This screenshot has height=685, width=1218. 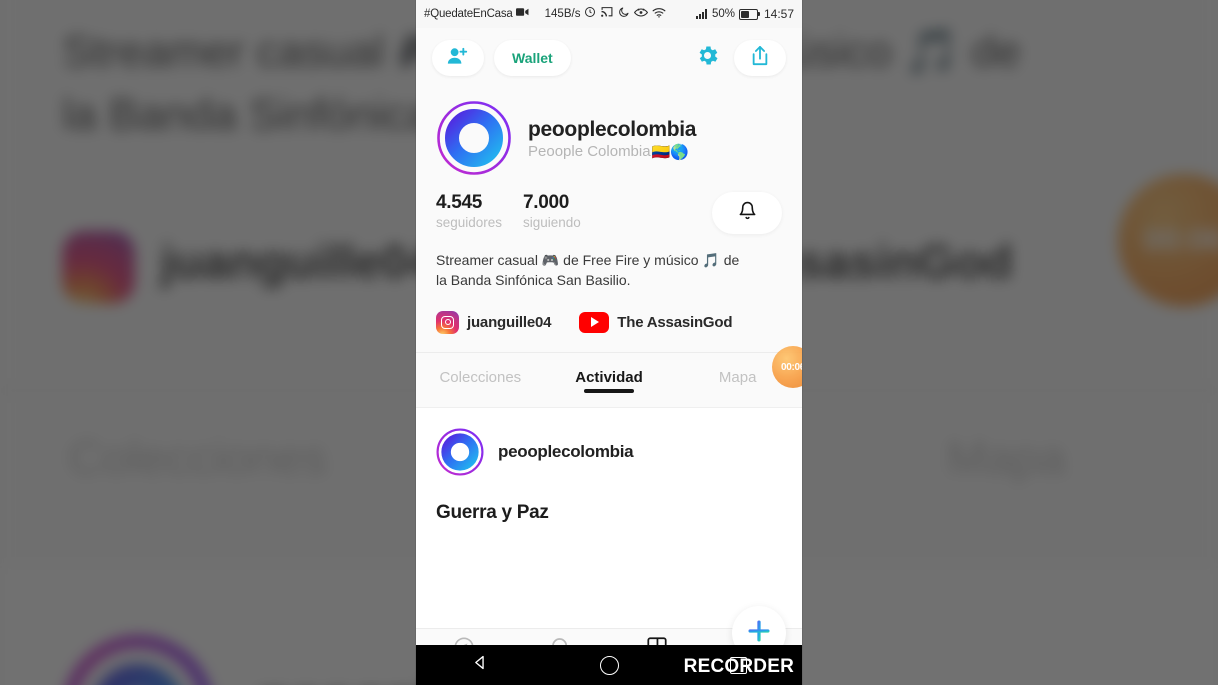 I want to click on feed-item: peooplecolombia Guerra y Paz, so click(x=609, y=466).